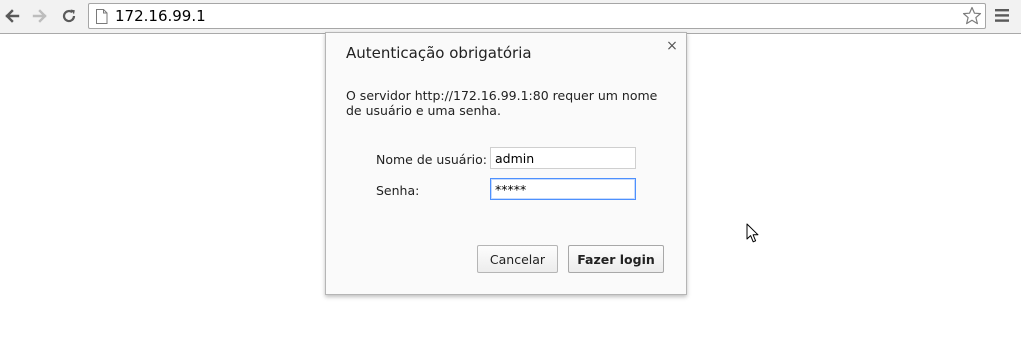 This screenshot has height=357, width=1021. I want to click on password-field, so click(563, 189).